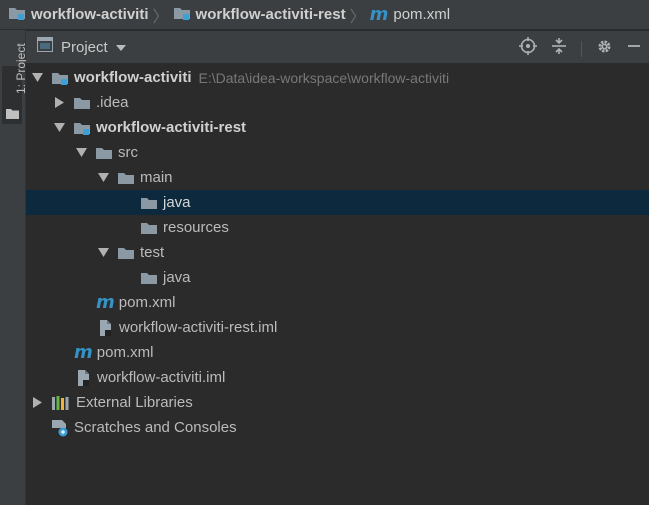  What do you see at coordinates (634, 48) in the screenshot?
I see `minimize-icon` at bounding box center [634, 48].